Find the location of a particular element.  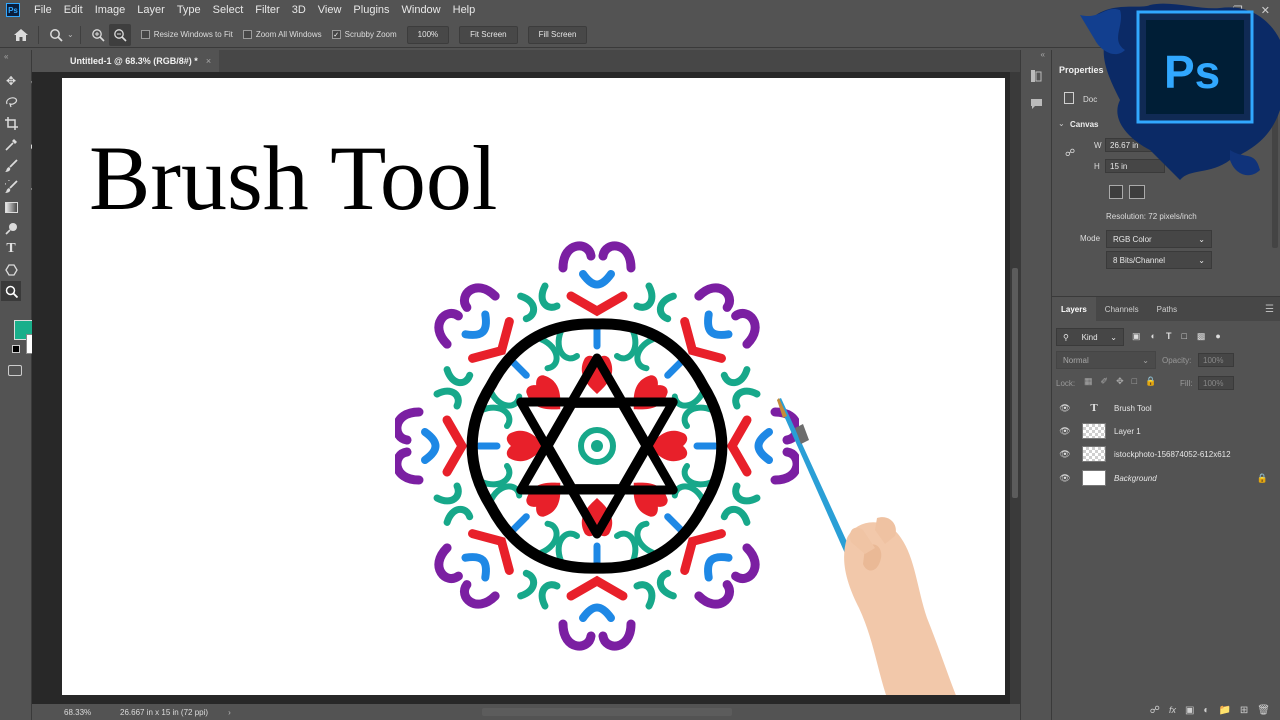

filter-shape-icon: □ is located at coordinates (1183, 336).